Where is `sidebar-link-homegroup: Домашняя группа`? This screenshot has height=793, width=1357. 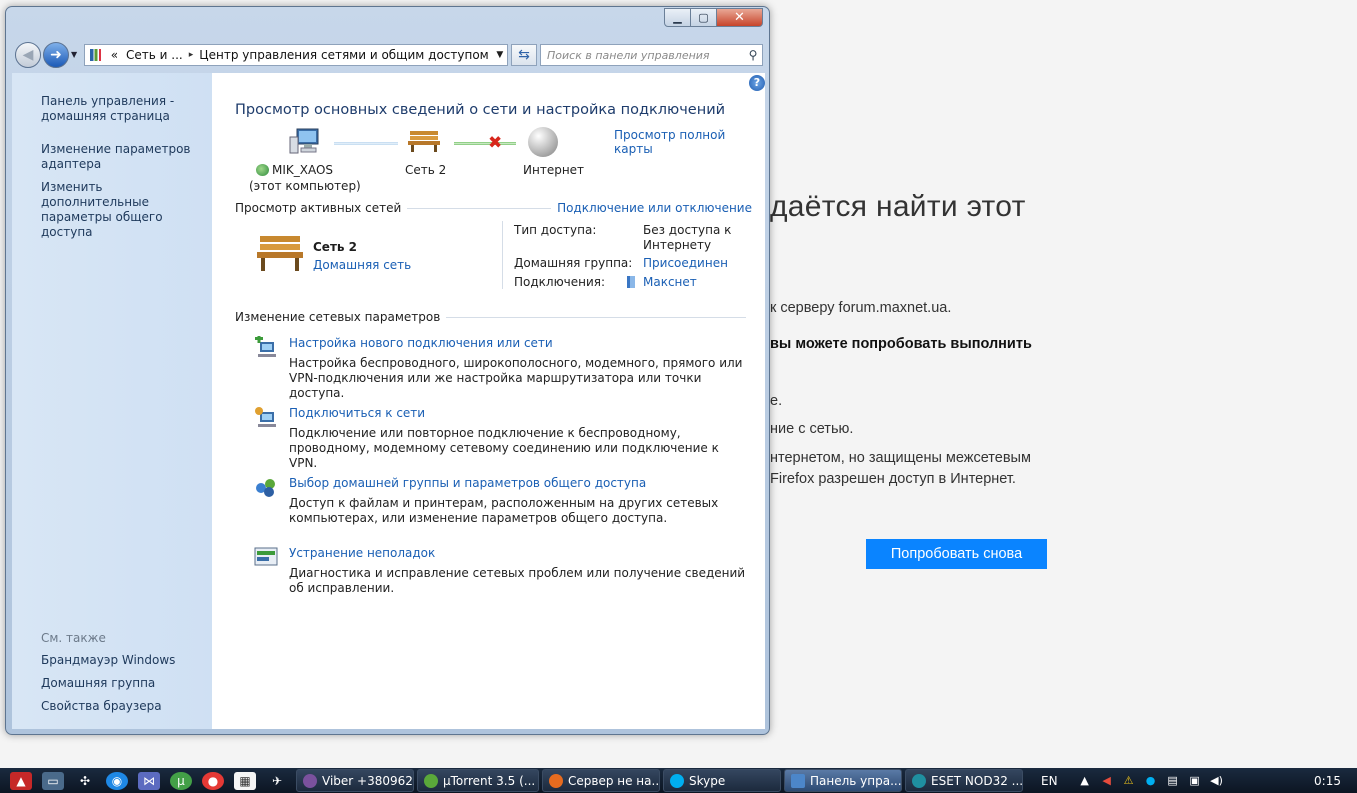 sidebar-link-homegroup: Домашняя группа is located at coordinates (123, 683).